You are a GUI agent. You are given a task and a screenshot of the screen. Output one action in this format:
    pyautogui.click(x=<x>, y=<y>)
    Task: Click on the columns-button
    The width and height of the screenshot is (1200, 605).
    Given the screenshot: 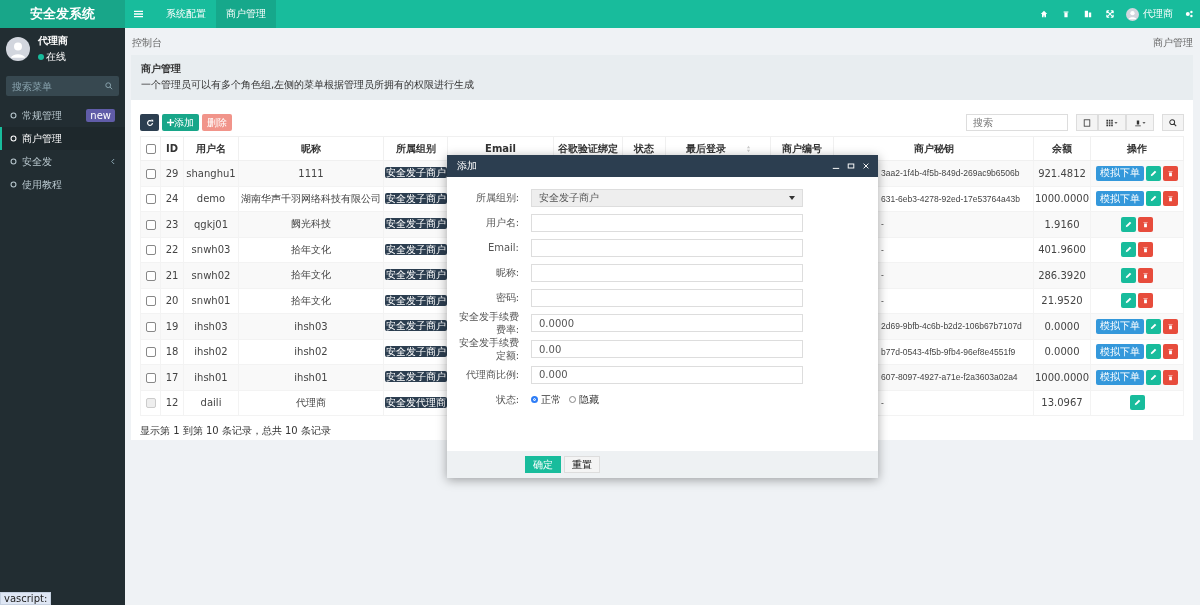 What is the action you would take?
    pyautogui.click(x=1112, y=122)
    